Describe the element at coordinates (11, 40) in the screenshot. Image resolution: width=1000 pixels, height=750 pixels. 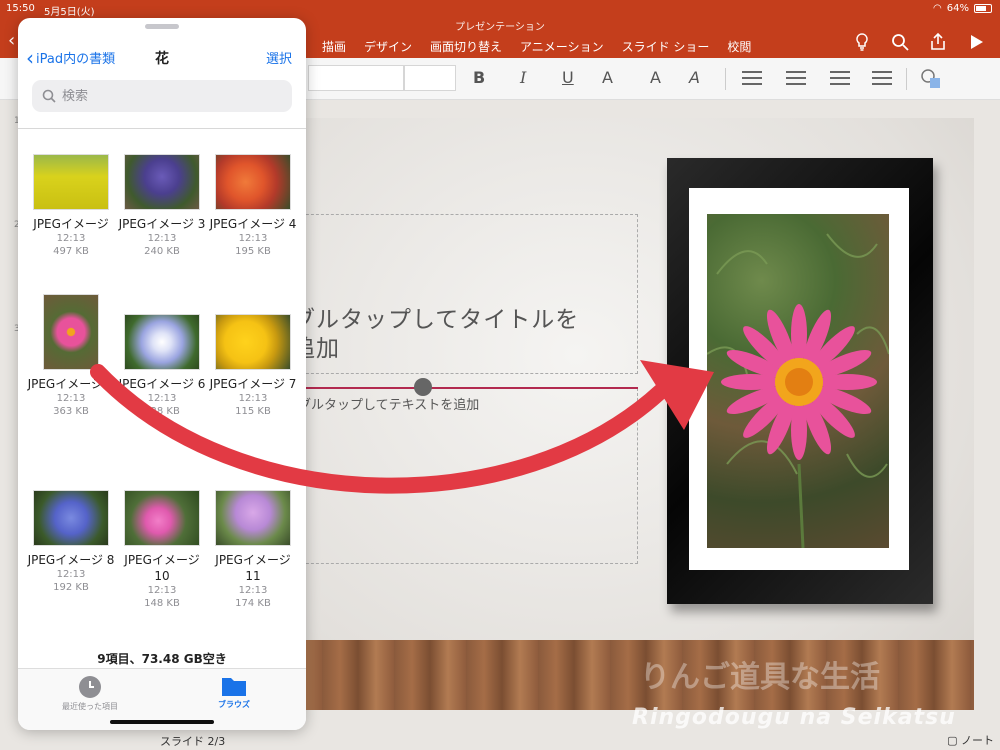
I see `back-chevron-icon: ‹` at that location.